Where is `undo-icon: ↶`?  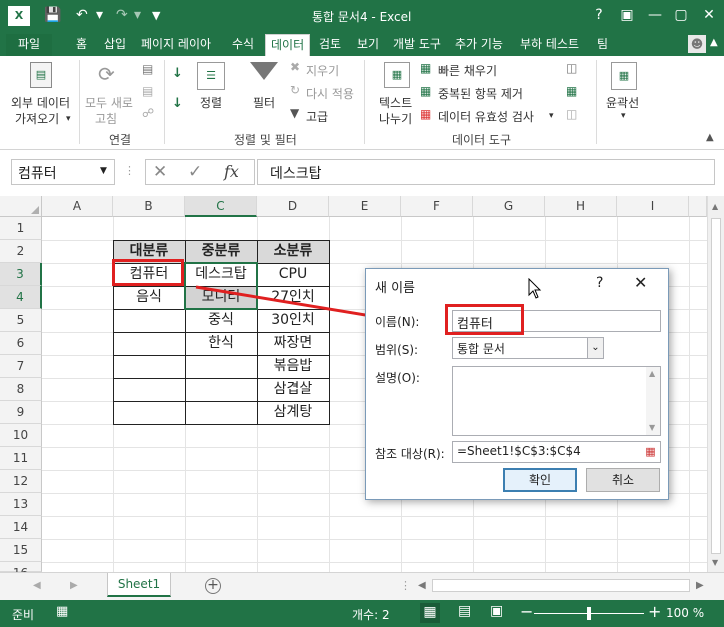
undo-icon: ↶ is located at coordinates (82, 15).